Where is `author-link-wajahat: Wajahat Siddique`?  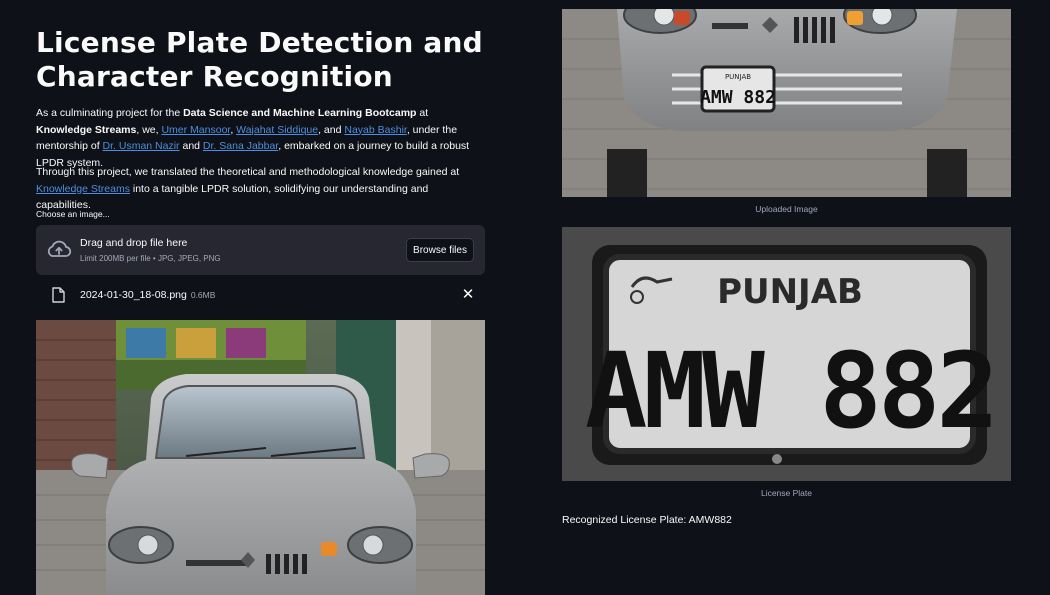
author-link-wajahat: Wajahat Siddique is located at coordinates (277, 130).